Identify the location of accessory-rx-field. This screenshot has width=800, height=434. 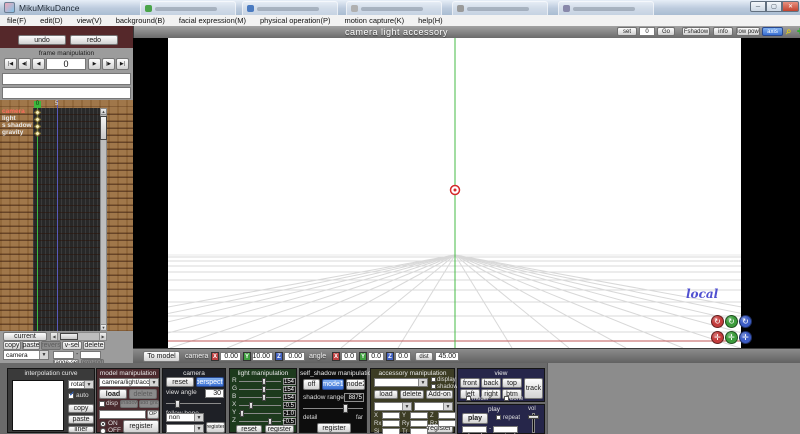
(391, 423).